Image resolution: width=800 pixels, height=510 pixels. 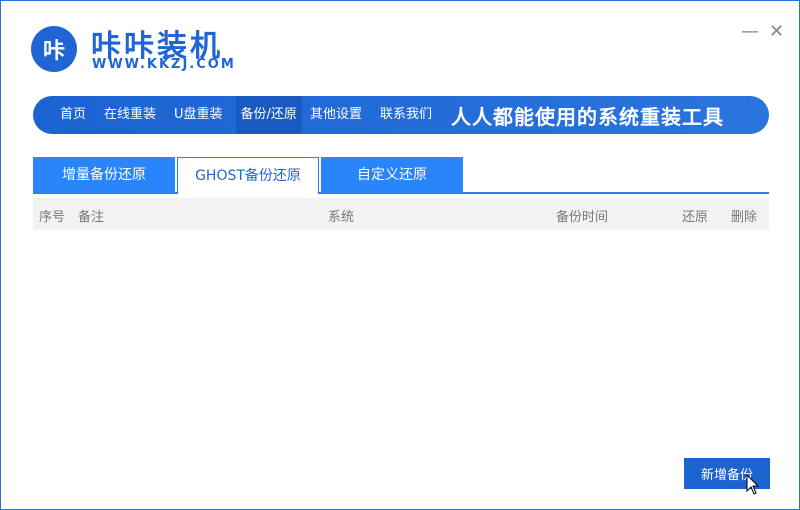 What do you see at coordinates (336, 115) in the screenshot?
I see `nav-other-settings: 其他设置` at bounding box center [336, 115].